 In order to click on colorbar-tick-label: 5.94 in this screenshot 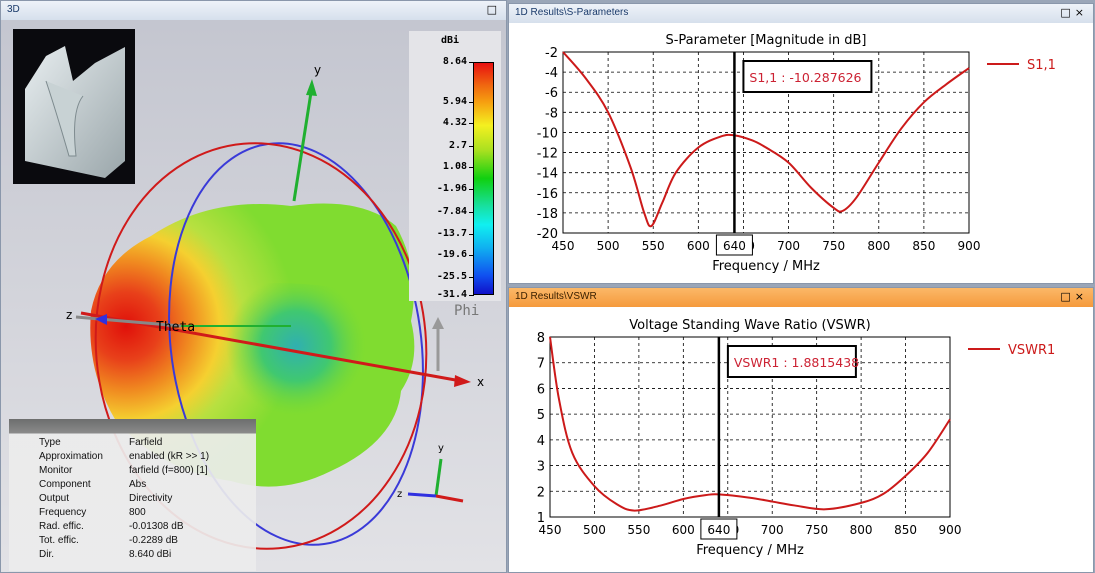, I will do `click(454, 101)`.